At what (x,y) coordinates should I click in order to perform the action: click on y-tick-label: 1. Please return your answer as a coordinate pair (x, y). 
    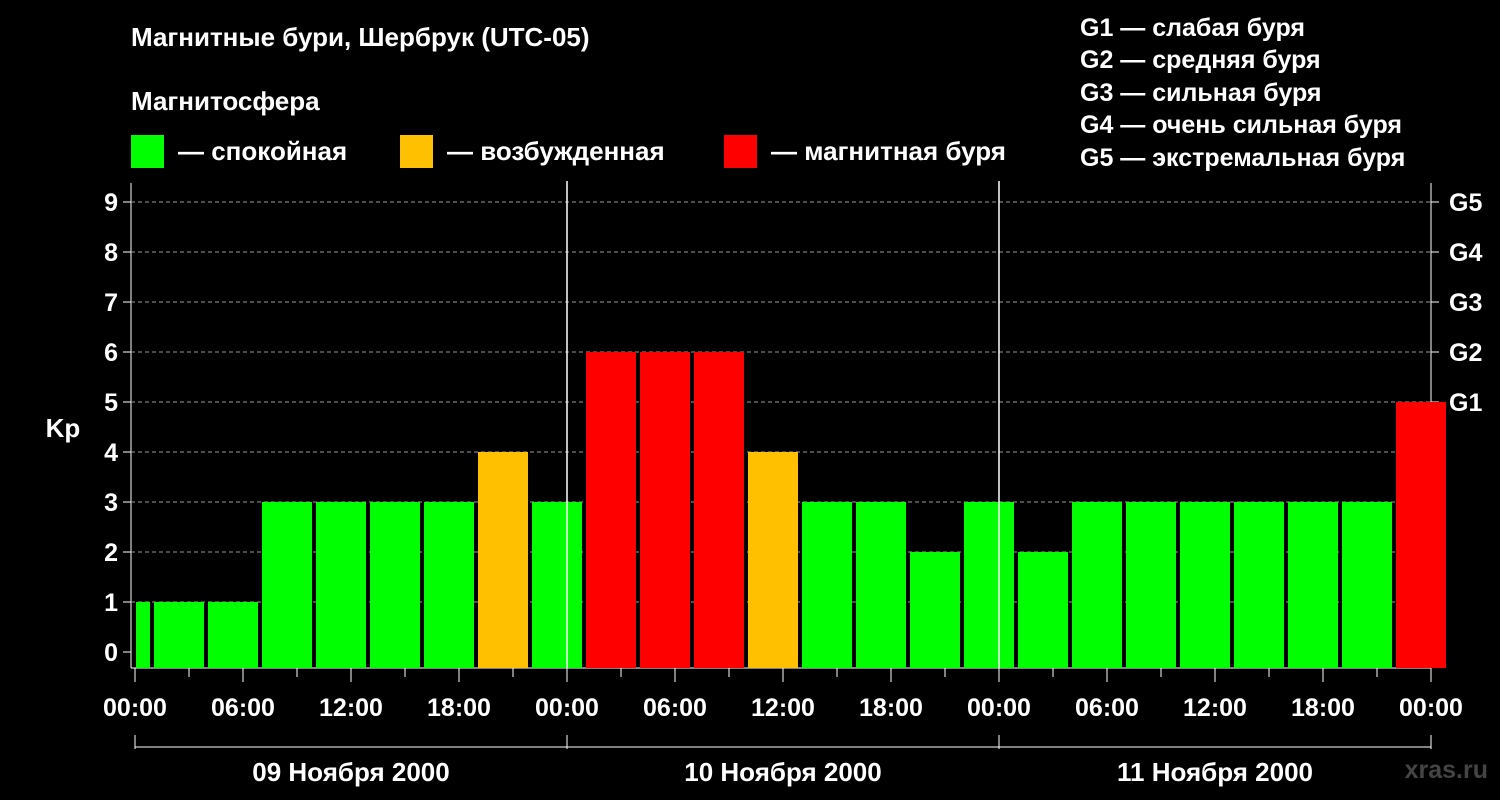
    Looking at the image, I should click on (111, 603).